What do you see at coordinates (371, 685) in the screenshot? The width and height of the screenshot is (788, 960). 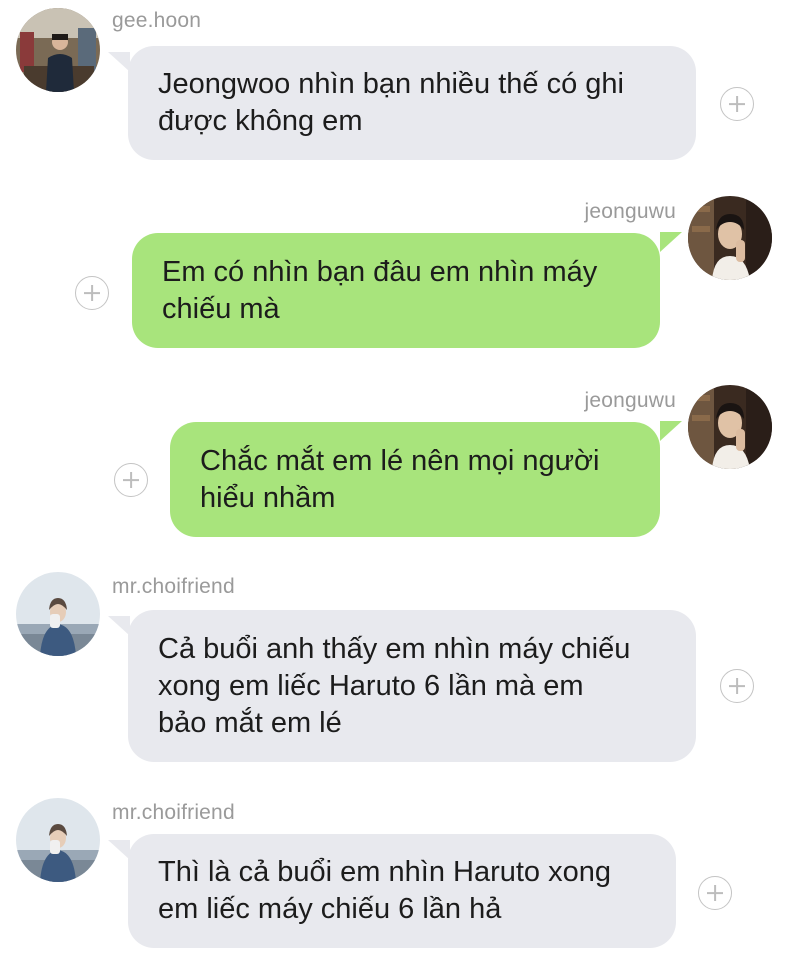 I see `message-text-line: xong em liếc Haruto 6 lần mà em` at bounding box center [371, 685].